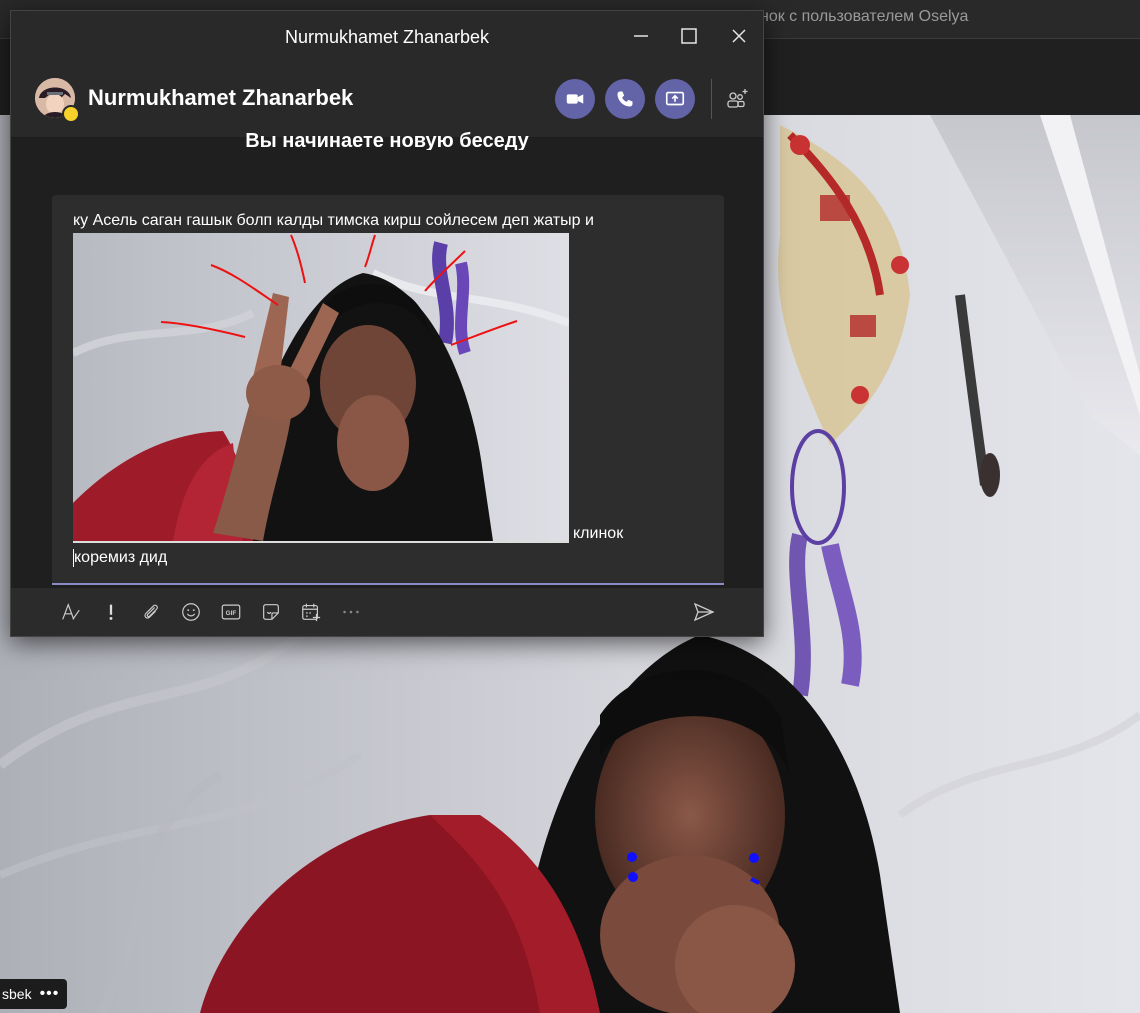  I want to click on pasted-image, so click(321, 388).